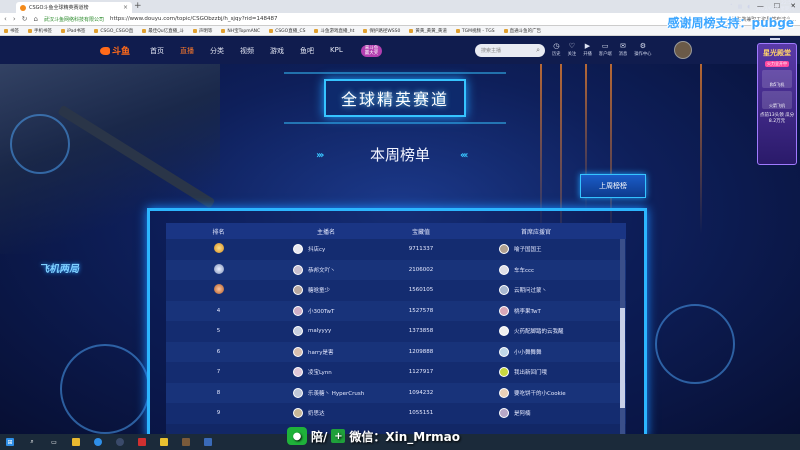 Image resolution: width=800 pixels, height=450 pixels. I want to click on streamer-cell: 恭邦文吖丶, so click(326, 269).